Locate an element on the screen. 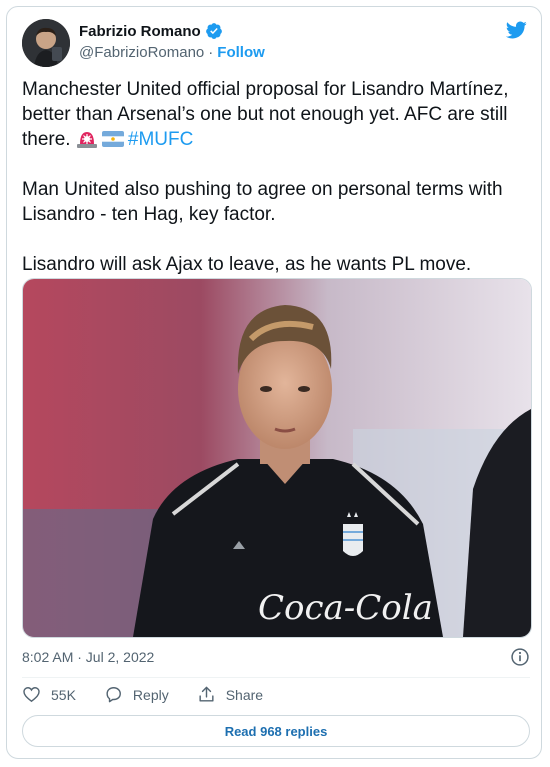 This screenshot has height=767, width=550. rotating-light-emoji-icon is located at coordinates (86, 140).